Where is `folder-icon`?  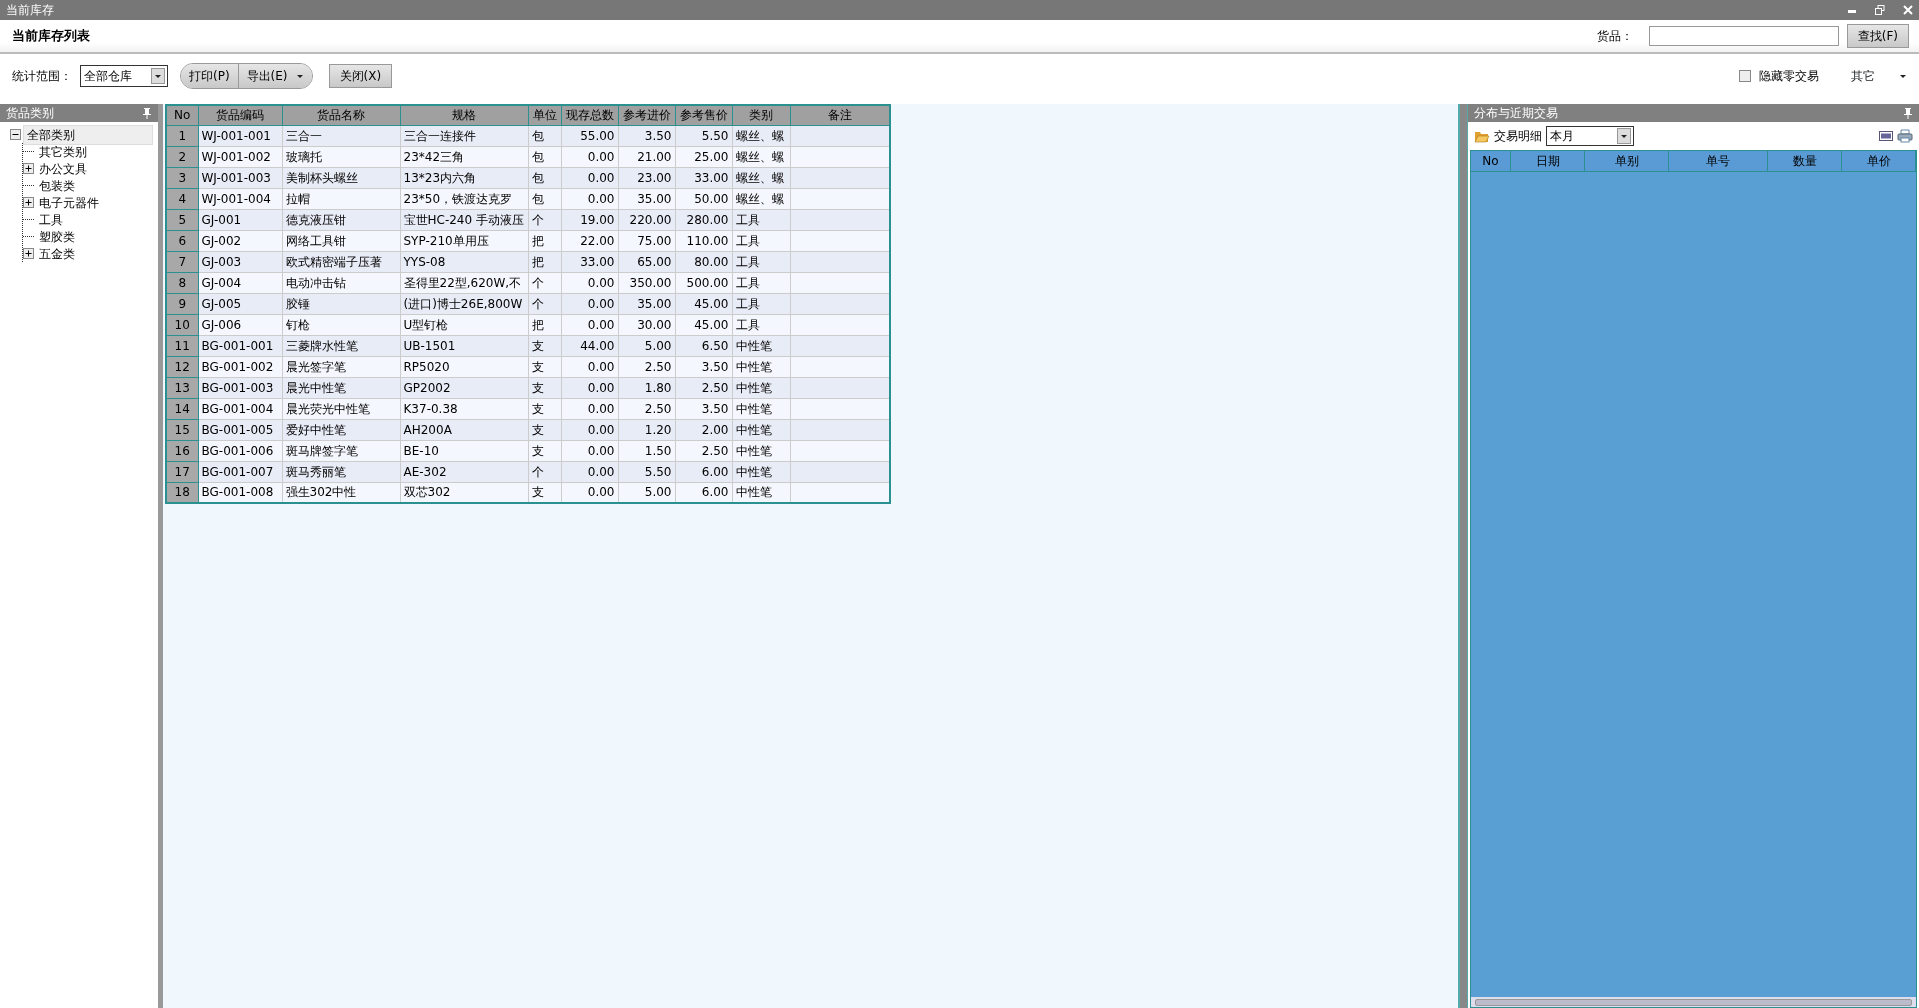
folder-icon is located at coordinates (1482, 136).